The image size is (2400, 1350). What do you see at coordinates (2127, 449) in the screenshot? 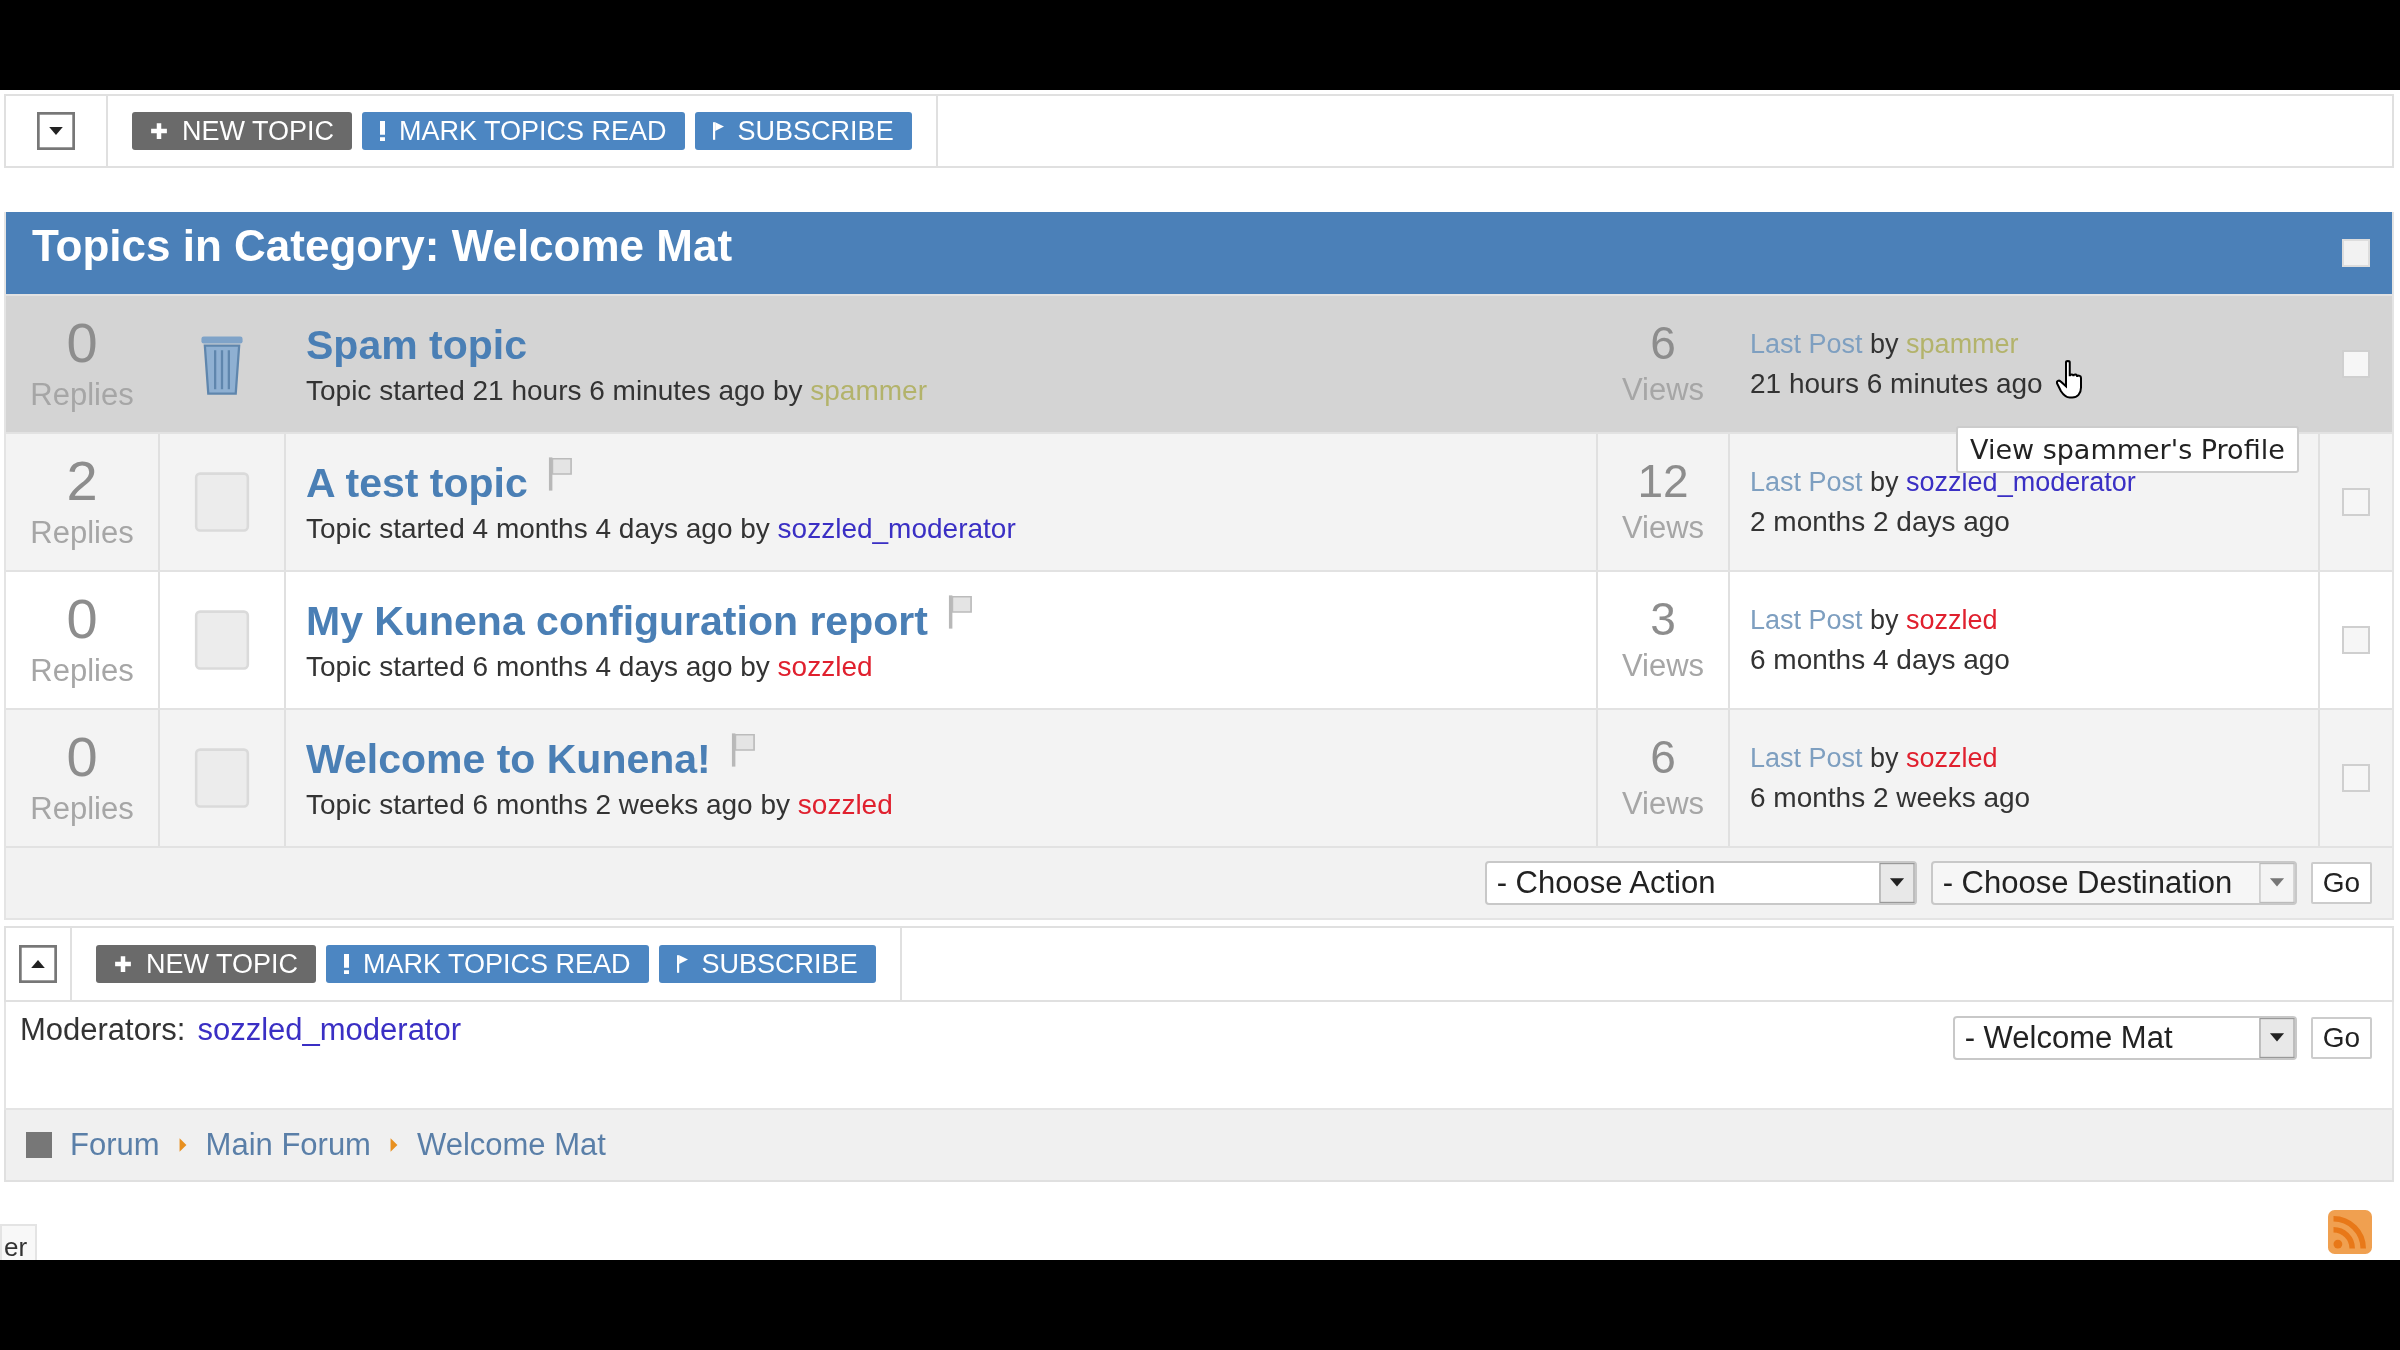
I see `tooltip: View spammer's Profile` at bounding box center [2127, 449].